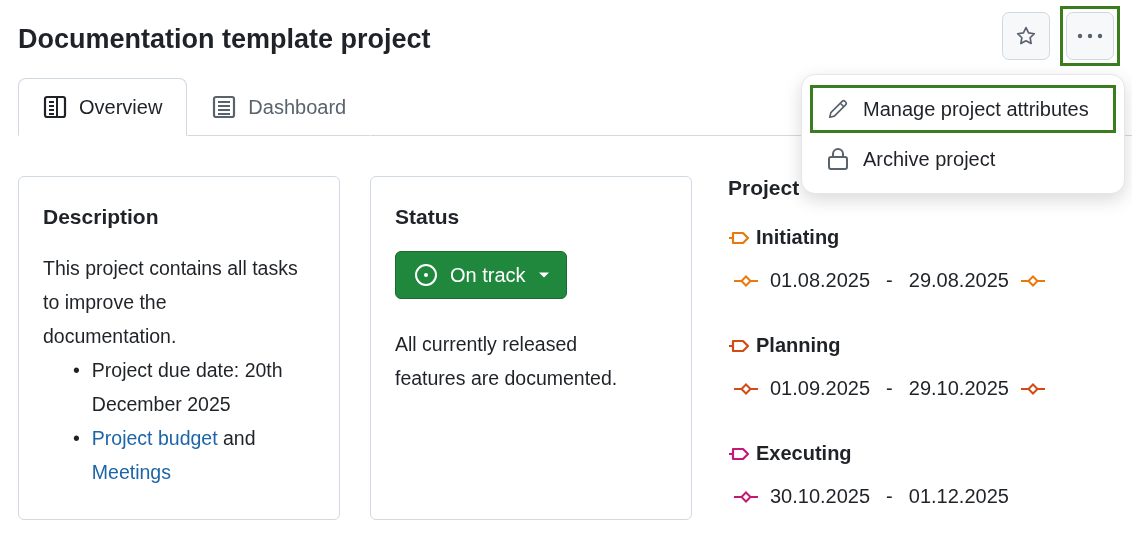 The height and width of the screenshot is (537, 1132). What do you see at coordinates (804, 453) in the screenshot?
I see `phase-name: Executing` at bounding box center [804, 453].